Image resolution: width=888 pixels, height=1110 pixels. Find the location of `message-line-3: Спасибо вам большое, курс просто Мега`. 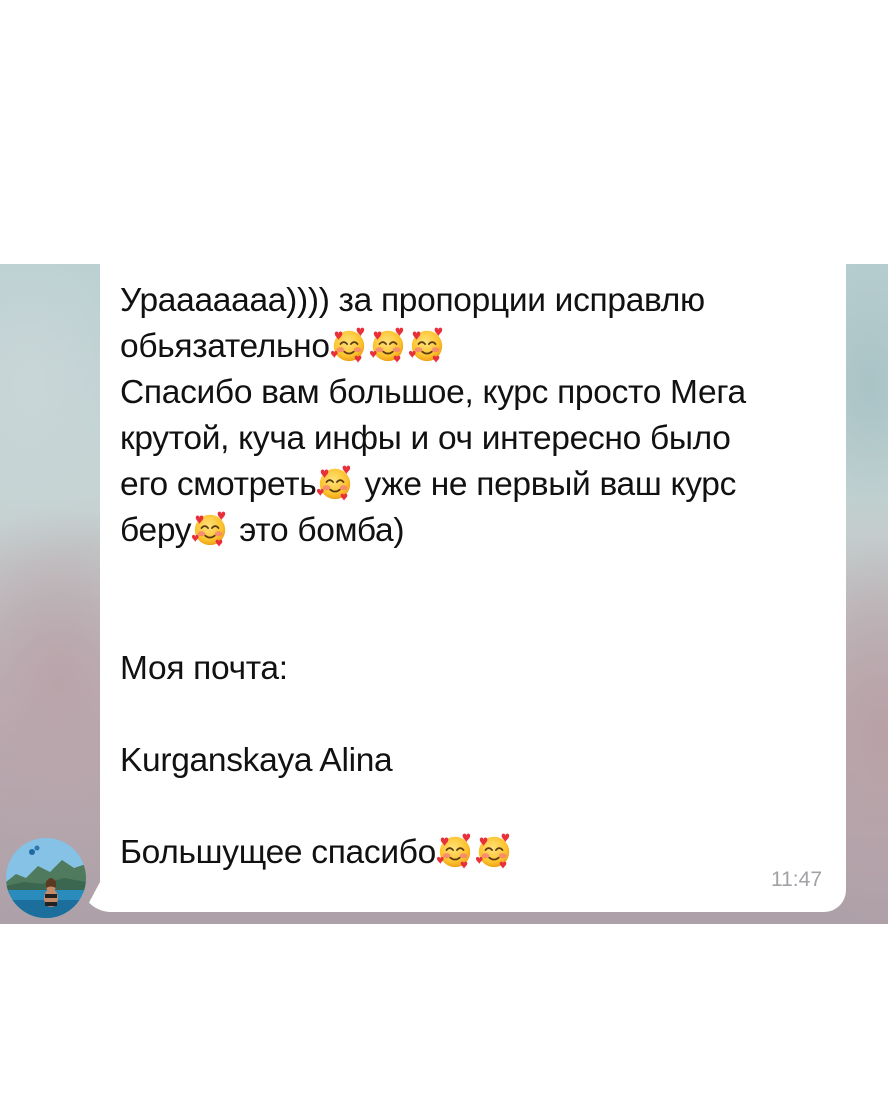

message-line-3: Спасибо вам большое, курс просто Мега is located at coordinates (433, 392).